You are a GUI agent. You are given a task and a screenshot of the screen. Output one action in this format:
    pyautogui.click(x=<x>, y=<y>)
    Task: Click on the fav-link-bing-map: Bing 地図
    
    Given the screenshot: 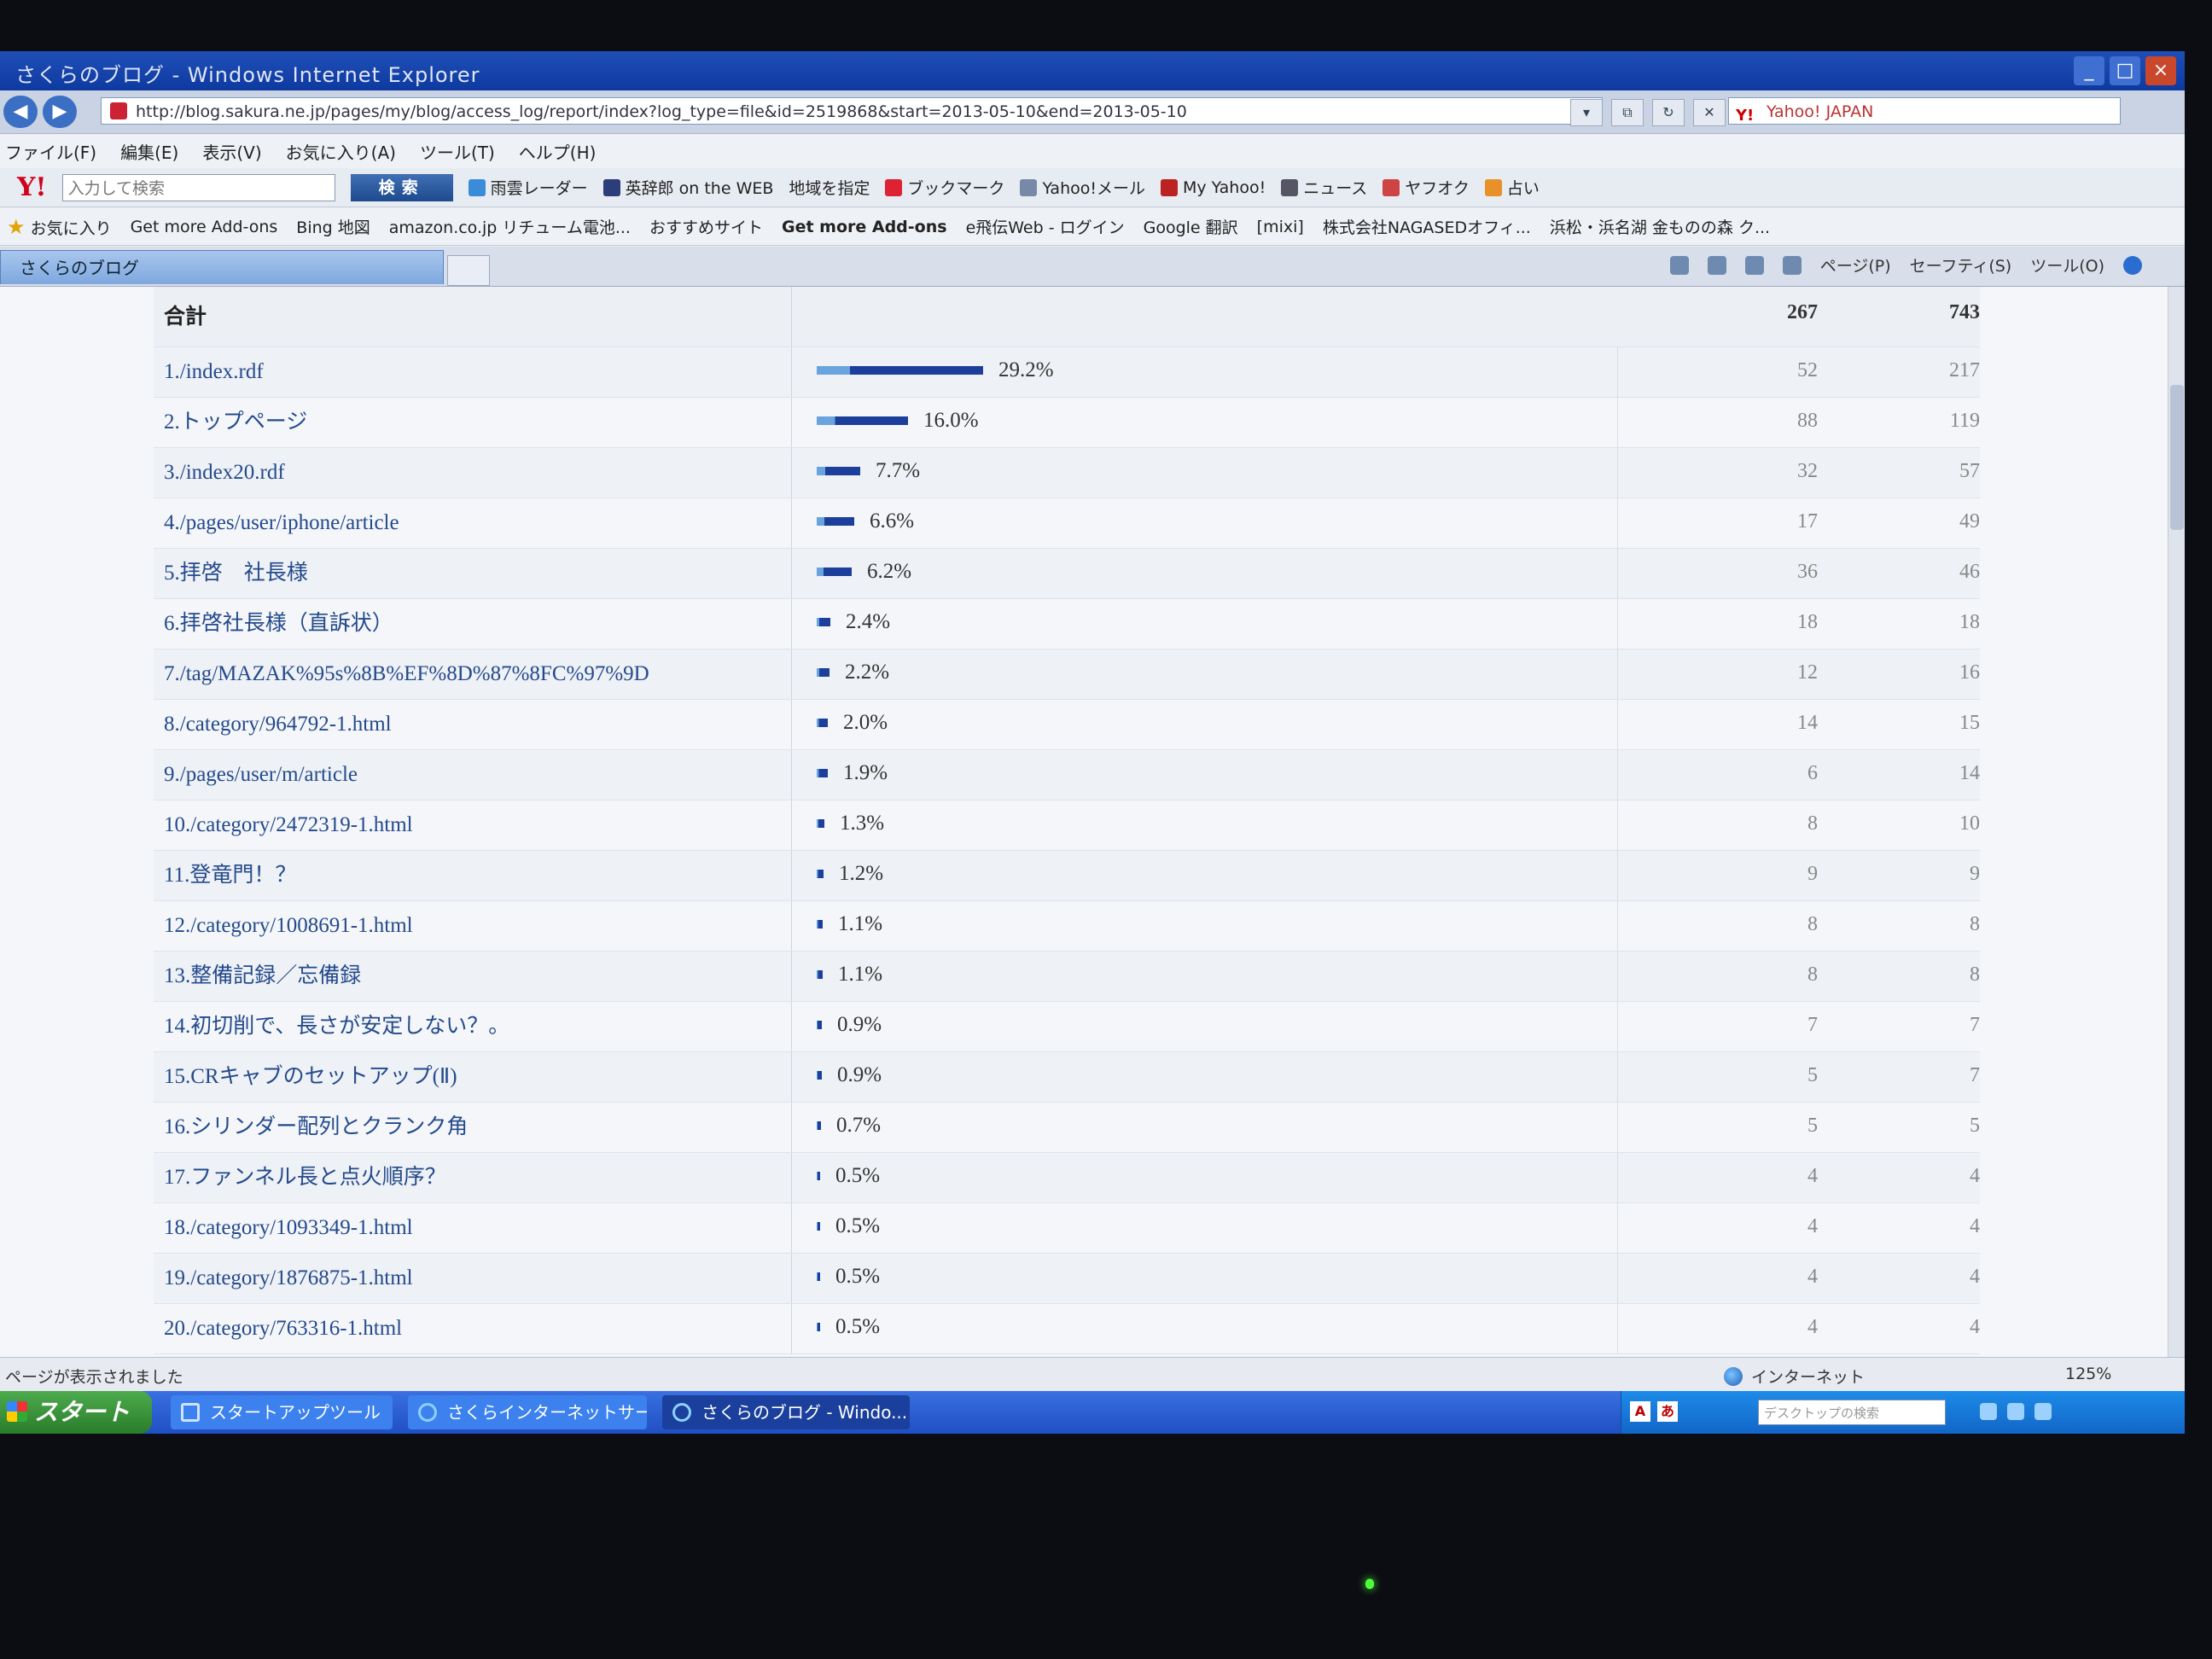 What is the action you would take?
    pyautogui.click(x=333, y=226)
    